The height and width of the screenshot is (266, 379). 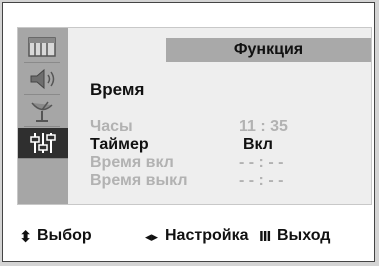 What do you see at coordinates (152, 236) in the screenshot?
I see `adjust-icon: ◂▸` at bounding box center [152, 236].